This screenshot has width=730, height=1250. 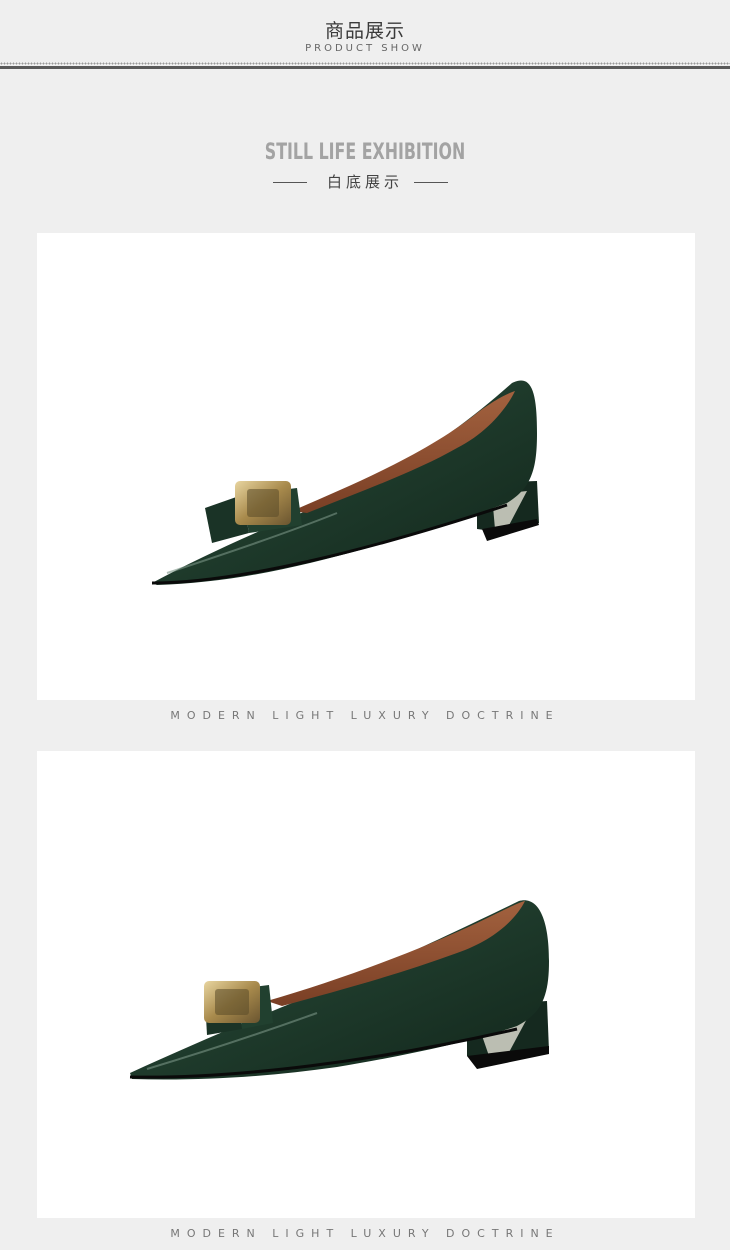 I want to click on subtitle-left-rule, so click(x=290, y=182).